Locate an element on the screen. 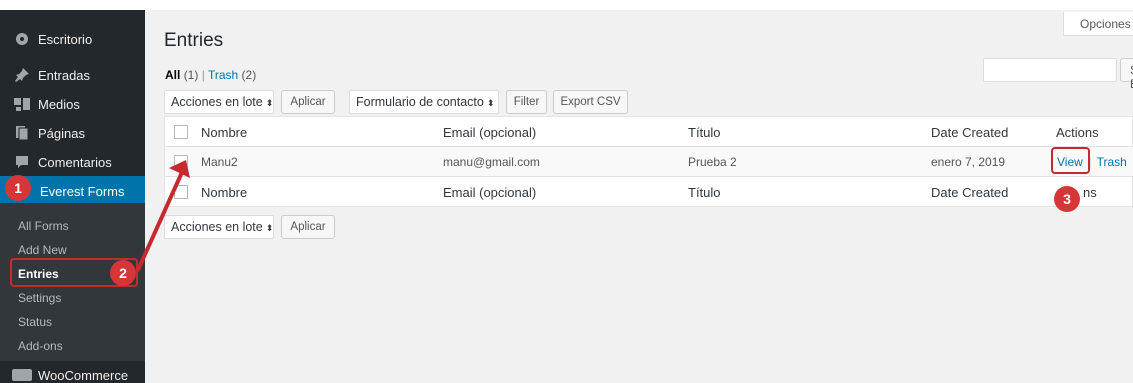  media-icon is located at coordinates (22, 104).